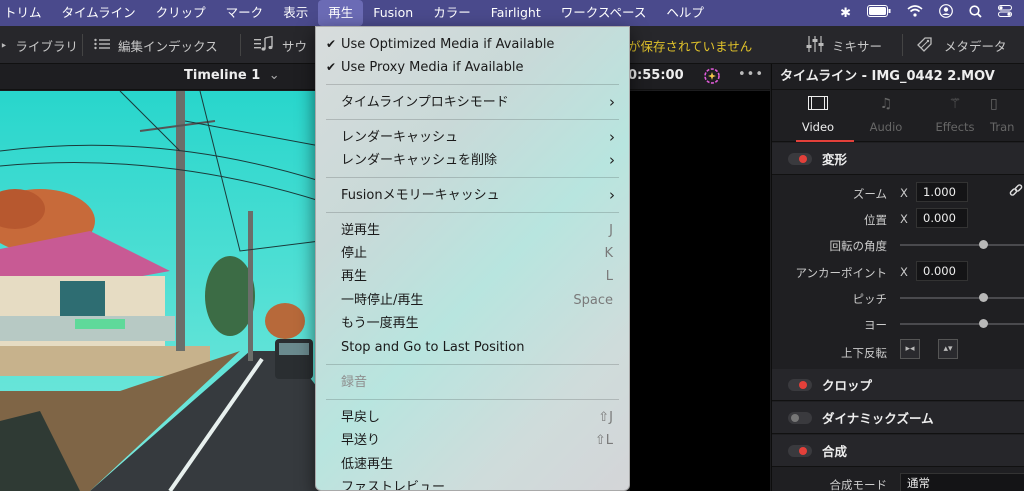 This screenshot has height=491, width=1024. What do you see at coordinates (818, 127) in the screenshot?
I see `tab-video-label: Video` at bounding box center [818, 127].